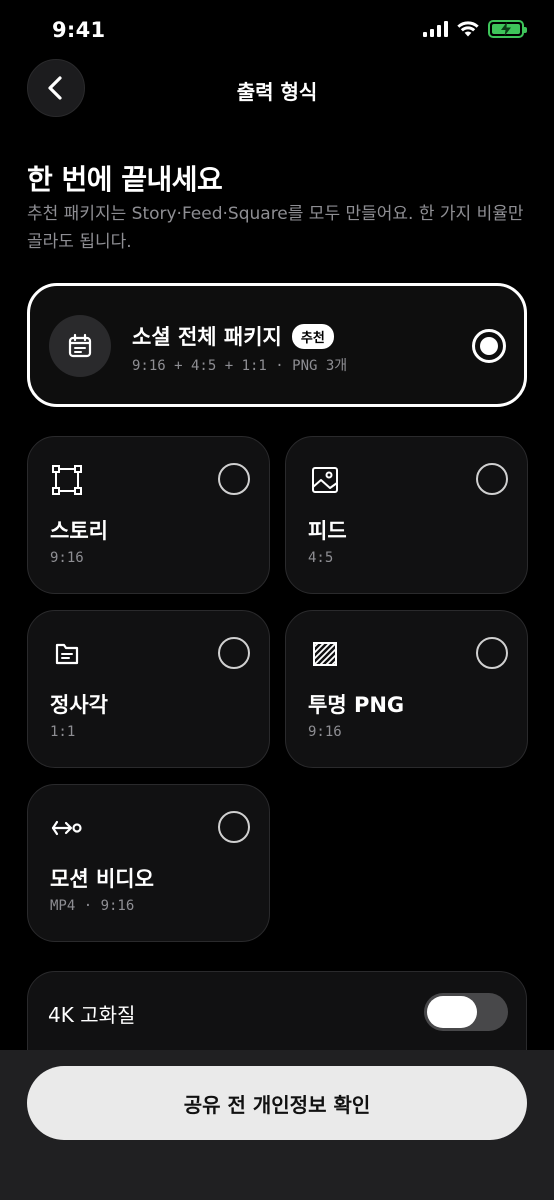 This screenshot has height=1200, width=554. Describe the element at coordinates (79, 30) in the screenshot. I see `status-time: 9:41` at that location.